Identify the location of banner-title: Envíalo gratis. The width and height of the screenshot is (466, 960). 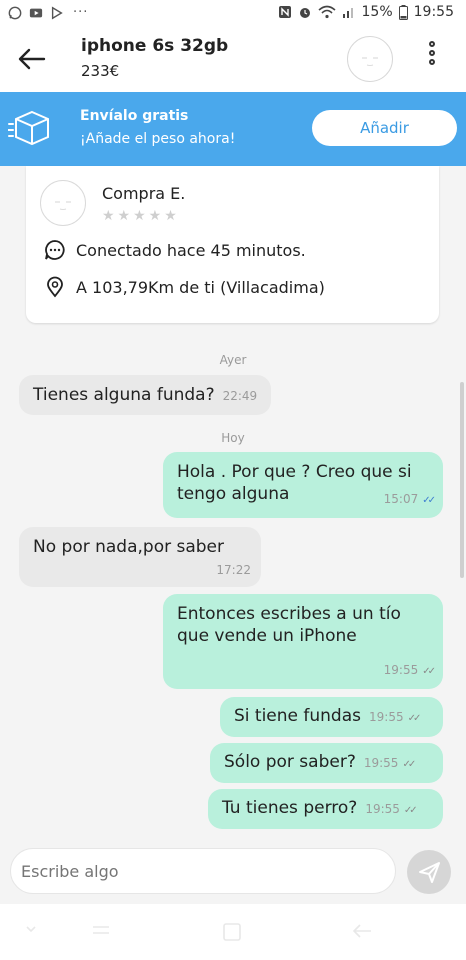
(134, 116).